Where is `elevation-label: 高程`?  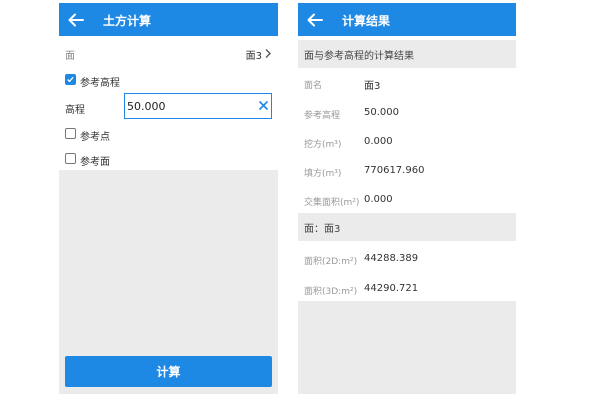
elevation-label: 高程 is located at coordinates (75, 110).